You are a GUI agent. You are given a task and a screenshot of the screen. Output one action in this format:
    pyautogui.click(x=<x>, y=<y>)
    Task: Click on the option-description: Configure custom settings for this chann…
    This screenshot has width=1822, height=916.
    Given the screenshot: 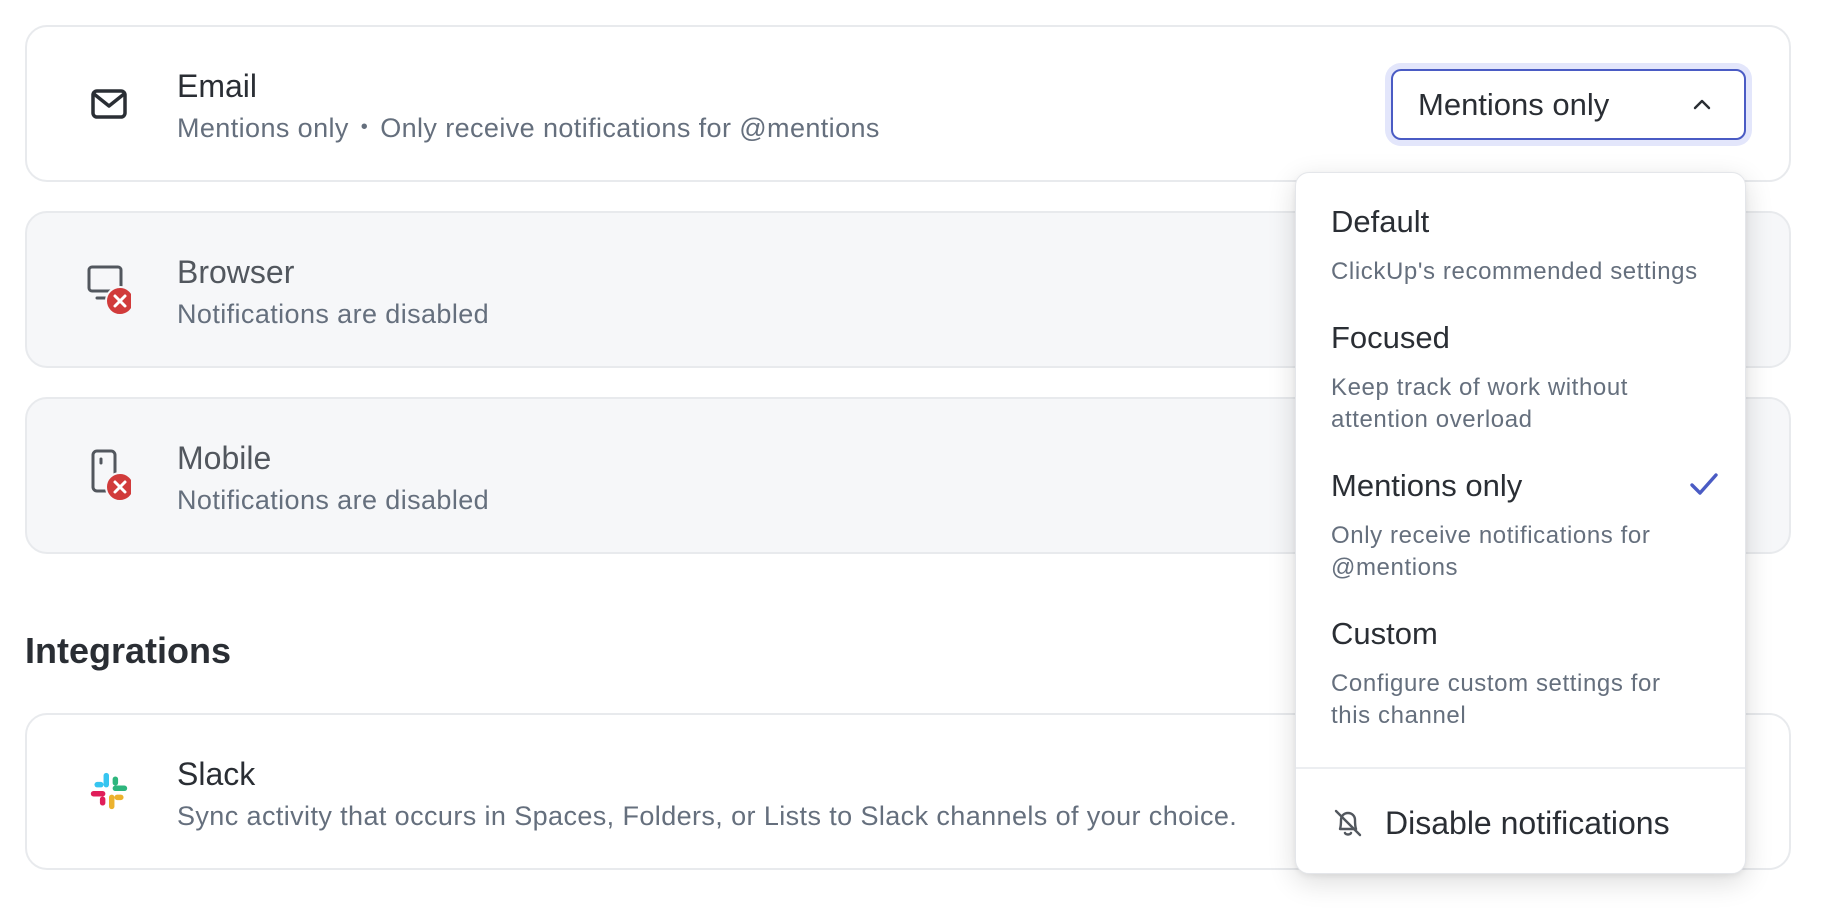 What is the action you would take?
    pyautogui.click(x=1526, y=700)
    